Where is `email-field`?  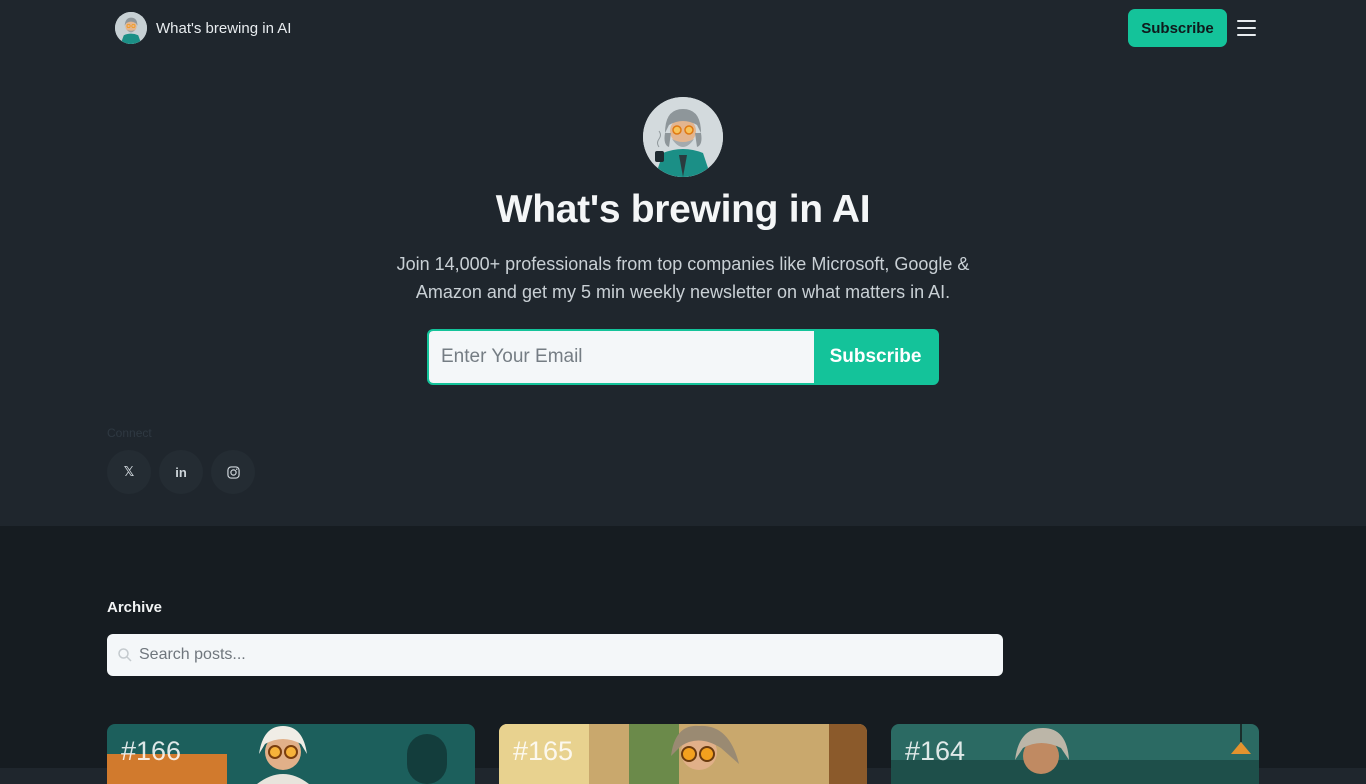 email-field is located at coordinates (621, 357).